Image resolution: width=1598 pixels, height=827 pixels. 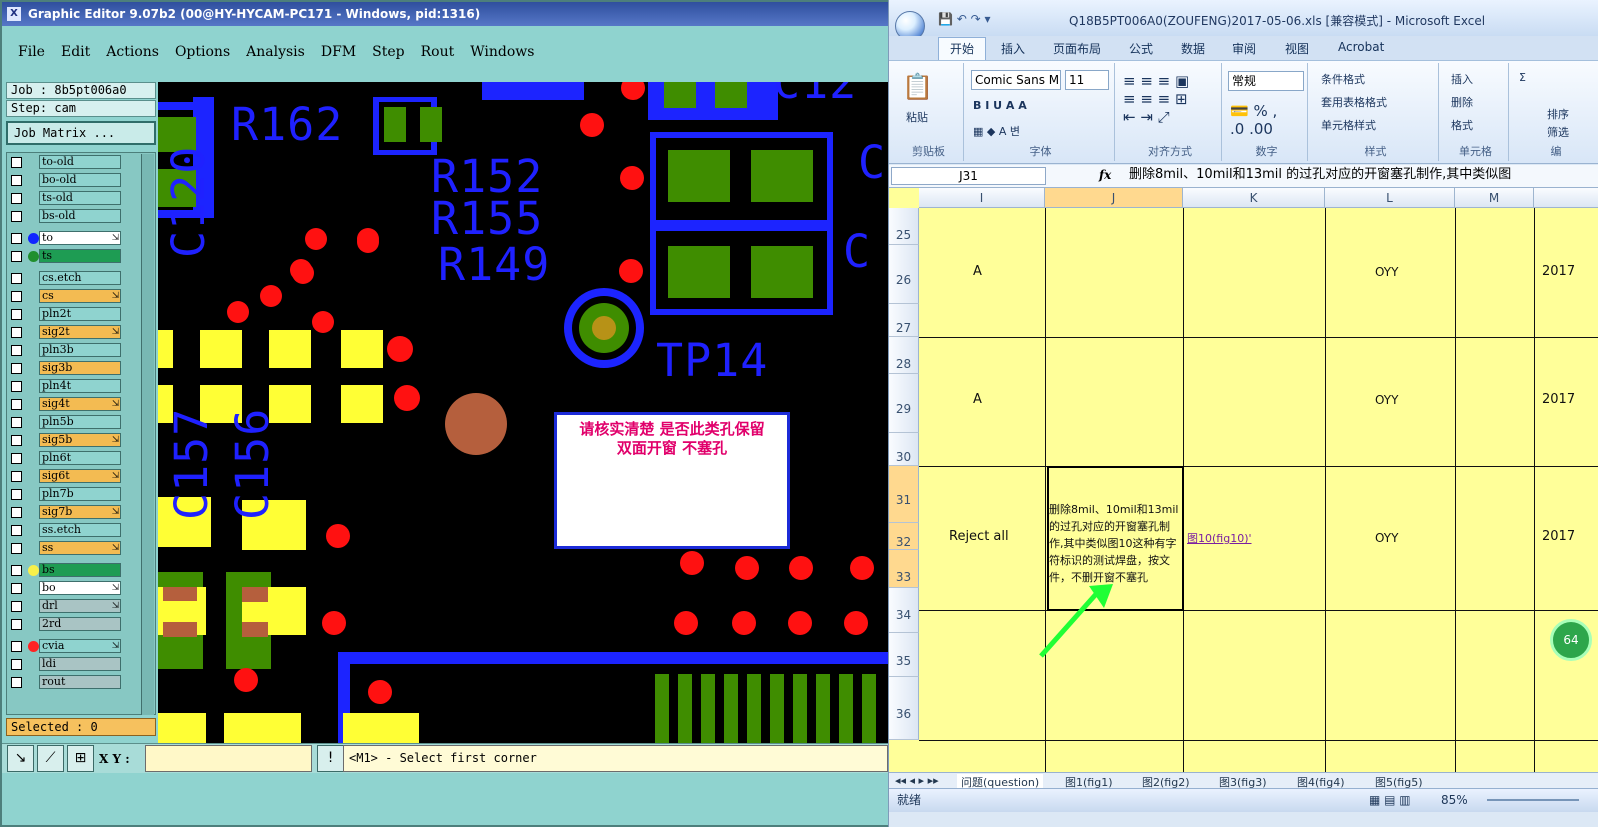 I want to click on font-size-select: 11, so click(x=1087, y=80).